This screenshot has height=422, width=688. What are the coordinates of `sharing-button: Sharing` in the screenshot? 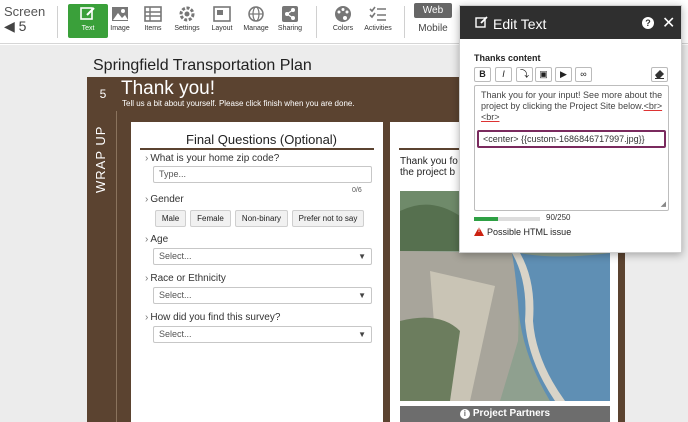 It's located at (290, 21).